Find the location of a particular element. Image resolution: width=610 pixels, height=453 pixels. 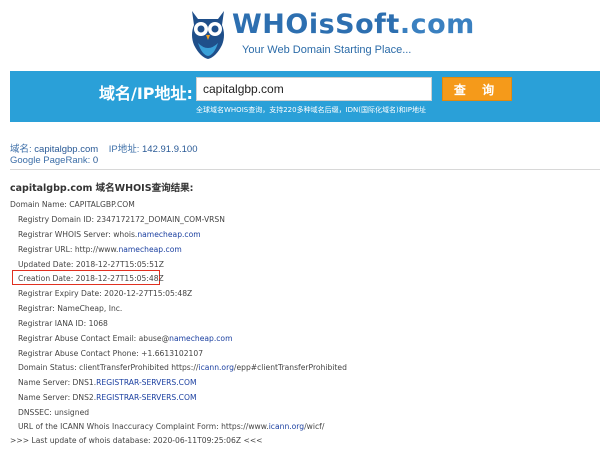

whois-line: Registrar URL: http://www.namecheap.com is located at coordinates (100, 249).